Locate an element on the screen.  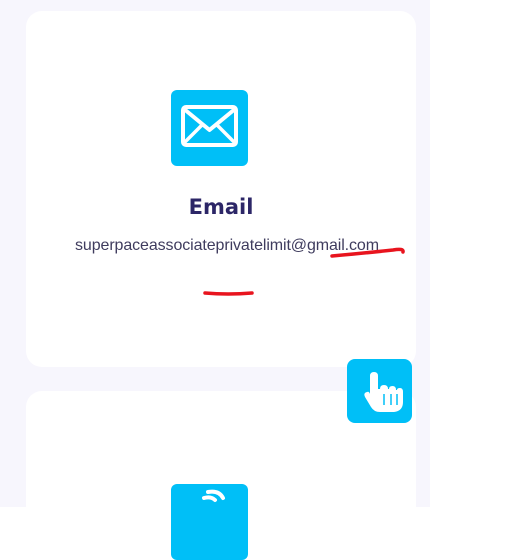
email-address: superpaceassociateprivatelimit@gmail.com is located at coordinates (227, 245).